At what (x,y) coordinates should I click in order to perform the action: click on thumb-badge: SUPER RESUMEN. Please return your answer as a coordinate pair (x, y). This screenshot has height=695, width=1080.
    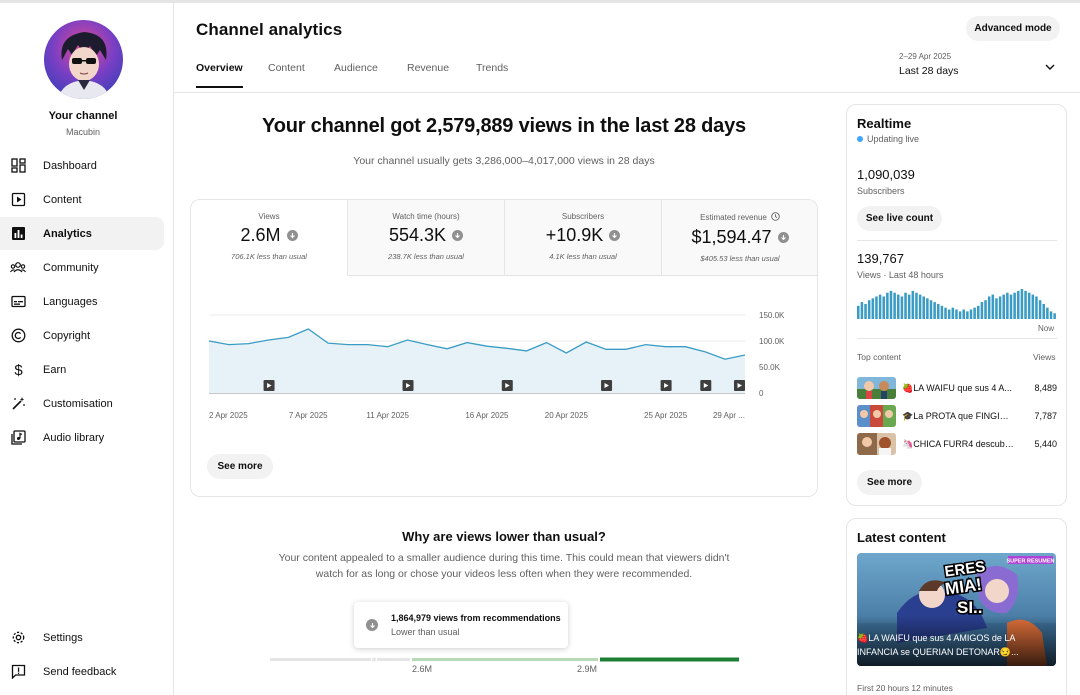
    Looking at the image, I should click on (1031, 562).